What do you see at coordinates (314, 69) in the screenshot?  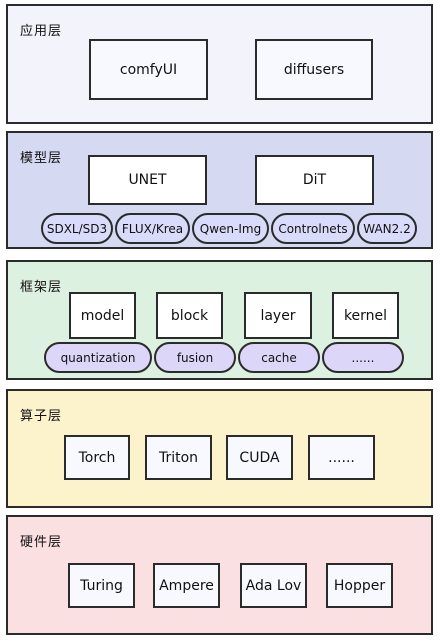 I see `diffusers-box: diffusers` at bounding box center [314, 69].